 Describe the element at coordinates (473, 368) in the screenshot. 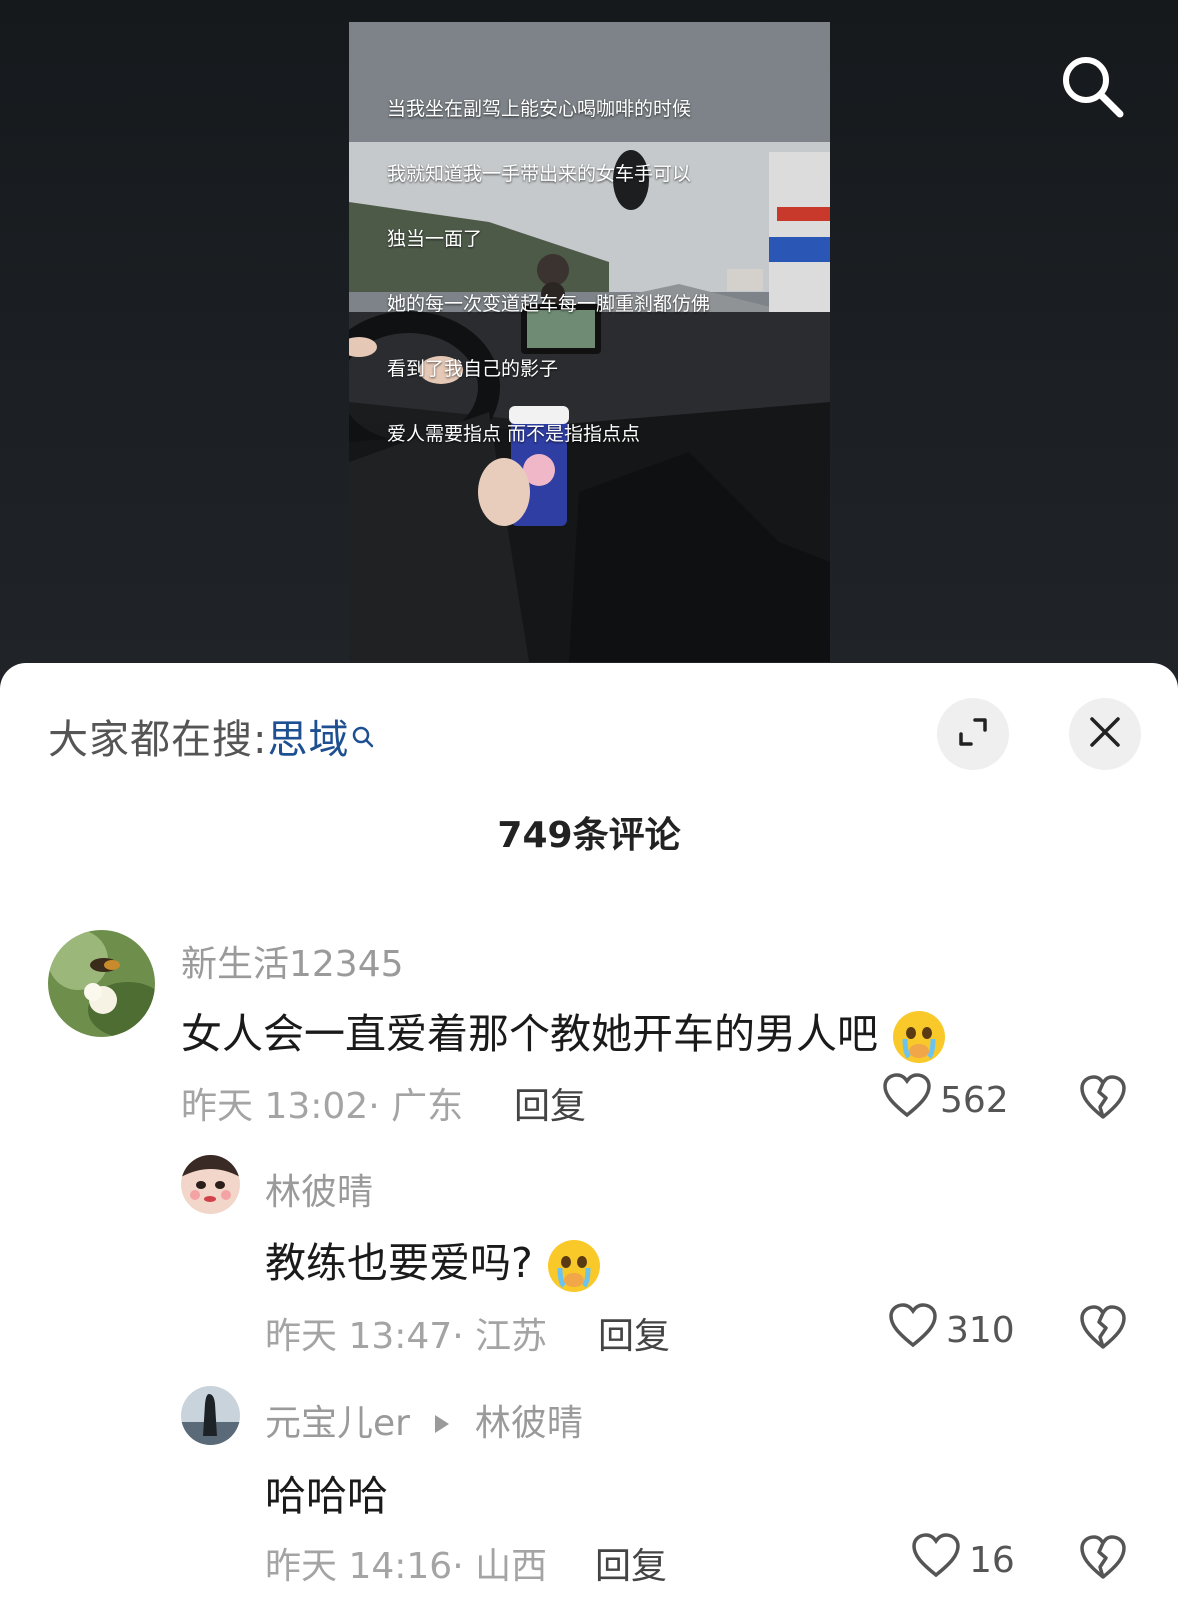

I see `caption-line: 看到了我自己的影子` at that location.